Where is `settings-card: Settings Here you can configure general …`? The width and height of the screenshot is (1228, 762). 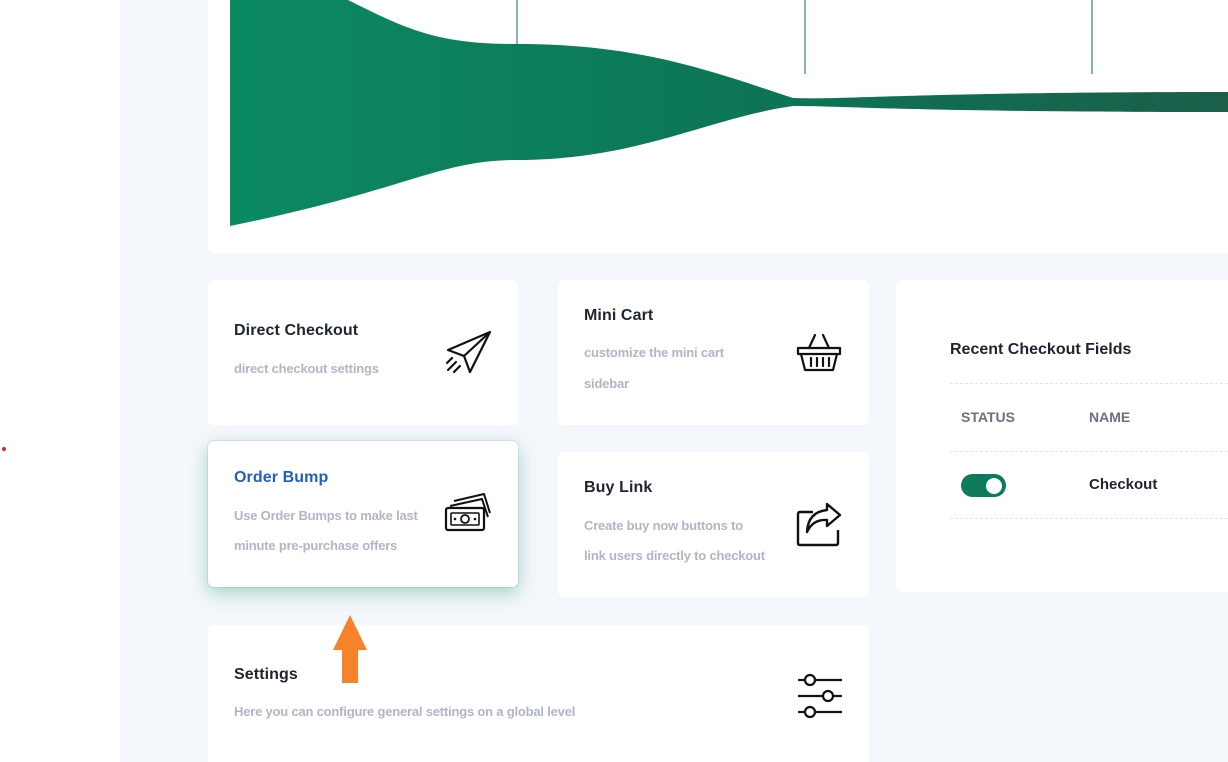 settings-card: Settings Here you can configure general … is located at coordinates (538, 693).